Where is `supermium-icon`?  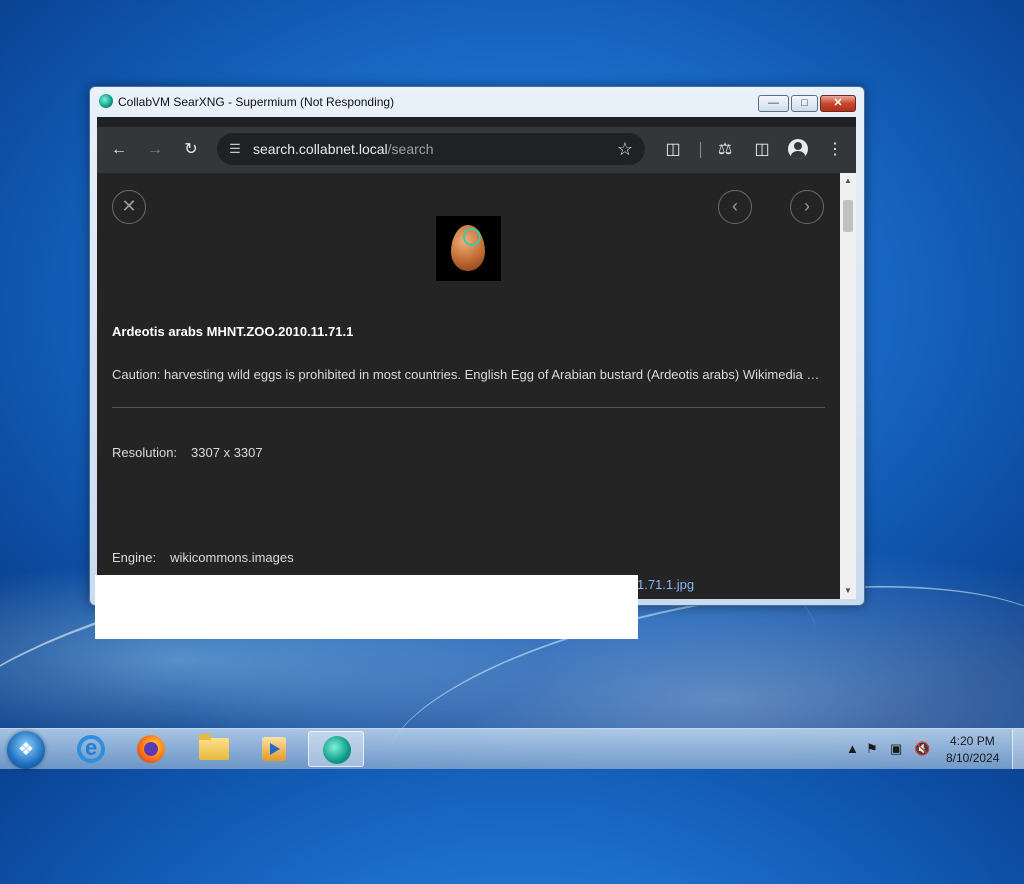
supermium-icon is located at coordinates (337, 750).